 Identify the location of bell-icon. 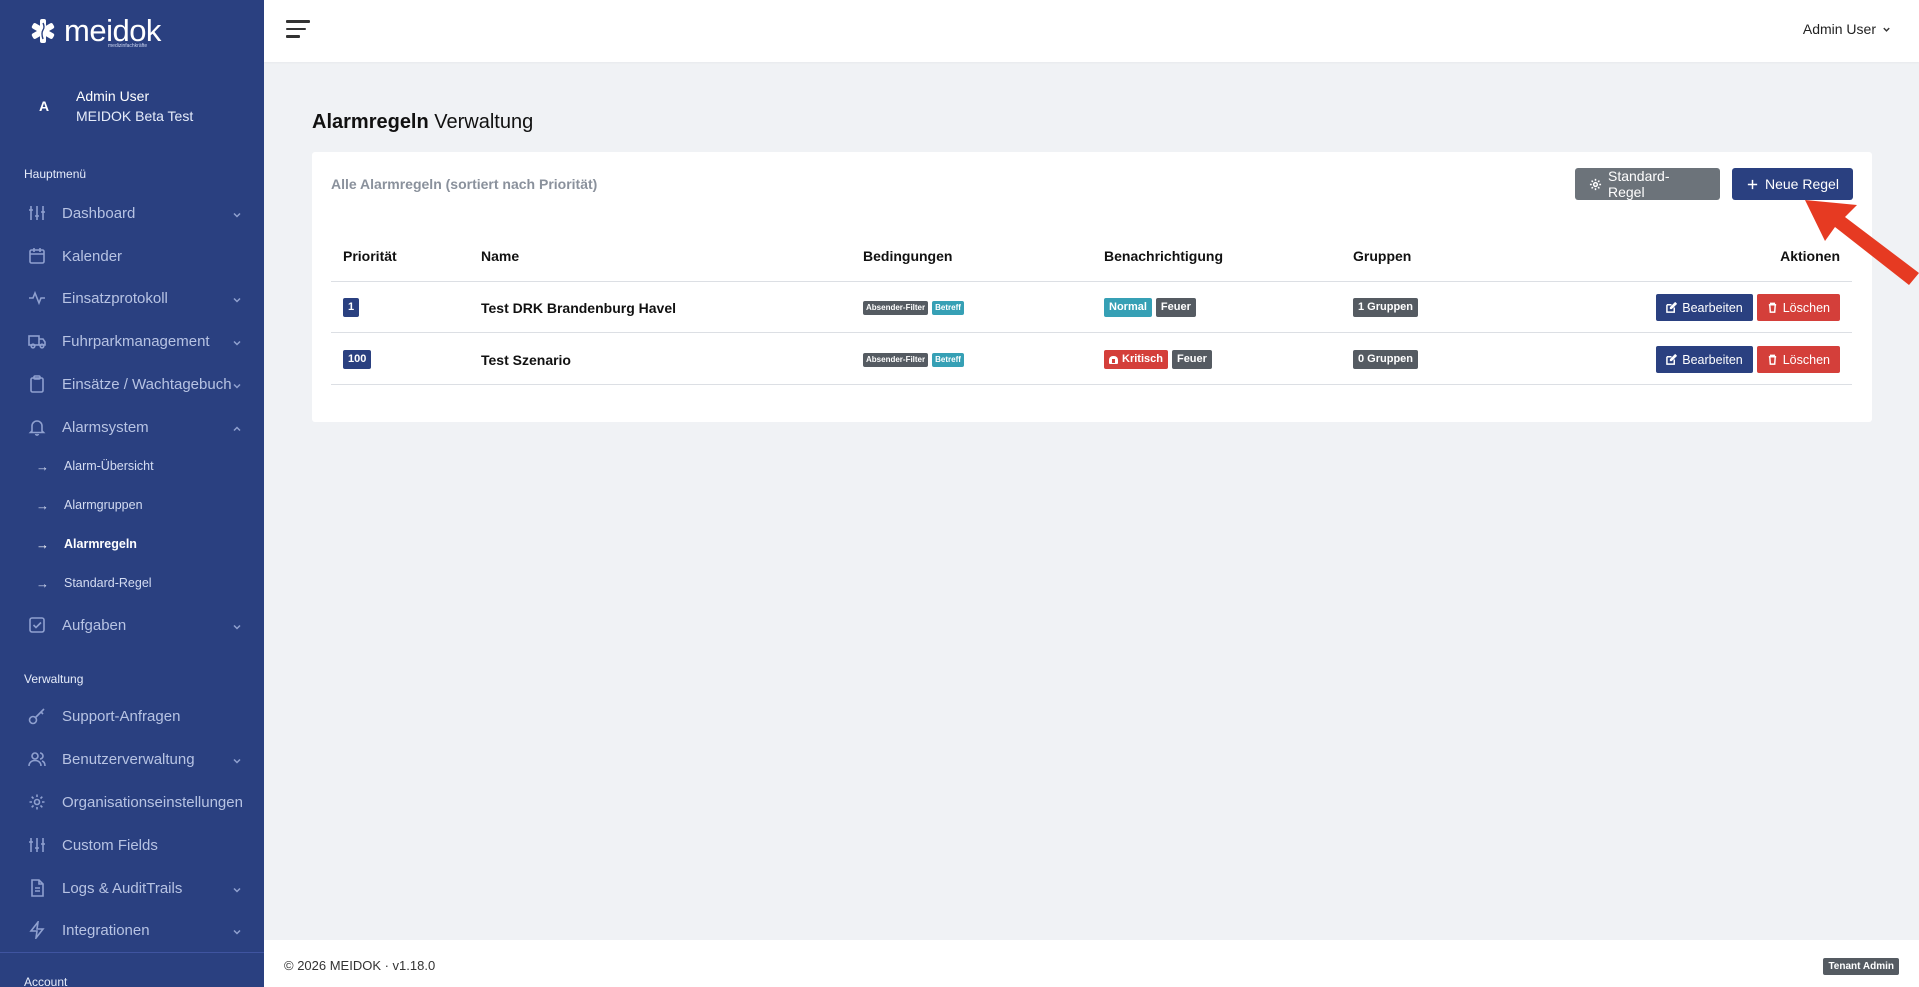
(37, 427).